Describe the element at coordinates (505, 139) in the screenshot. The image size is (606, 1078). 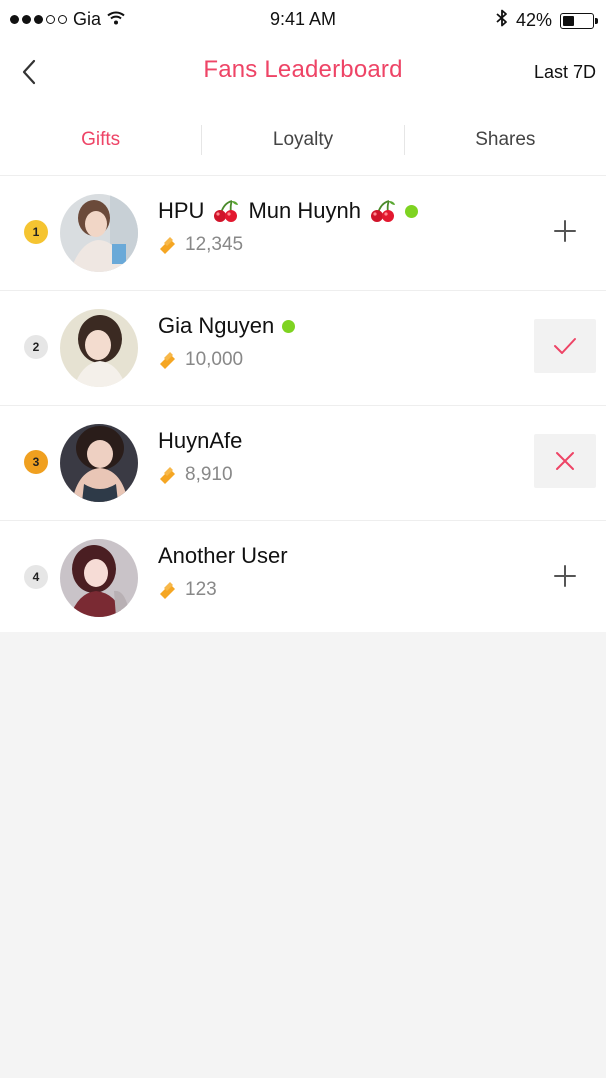
I see `tab-shares: Shares` at that location.